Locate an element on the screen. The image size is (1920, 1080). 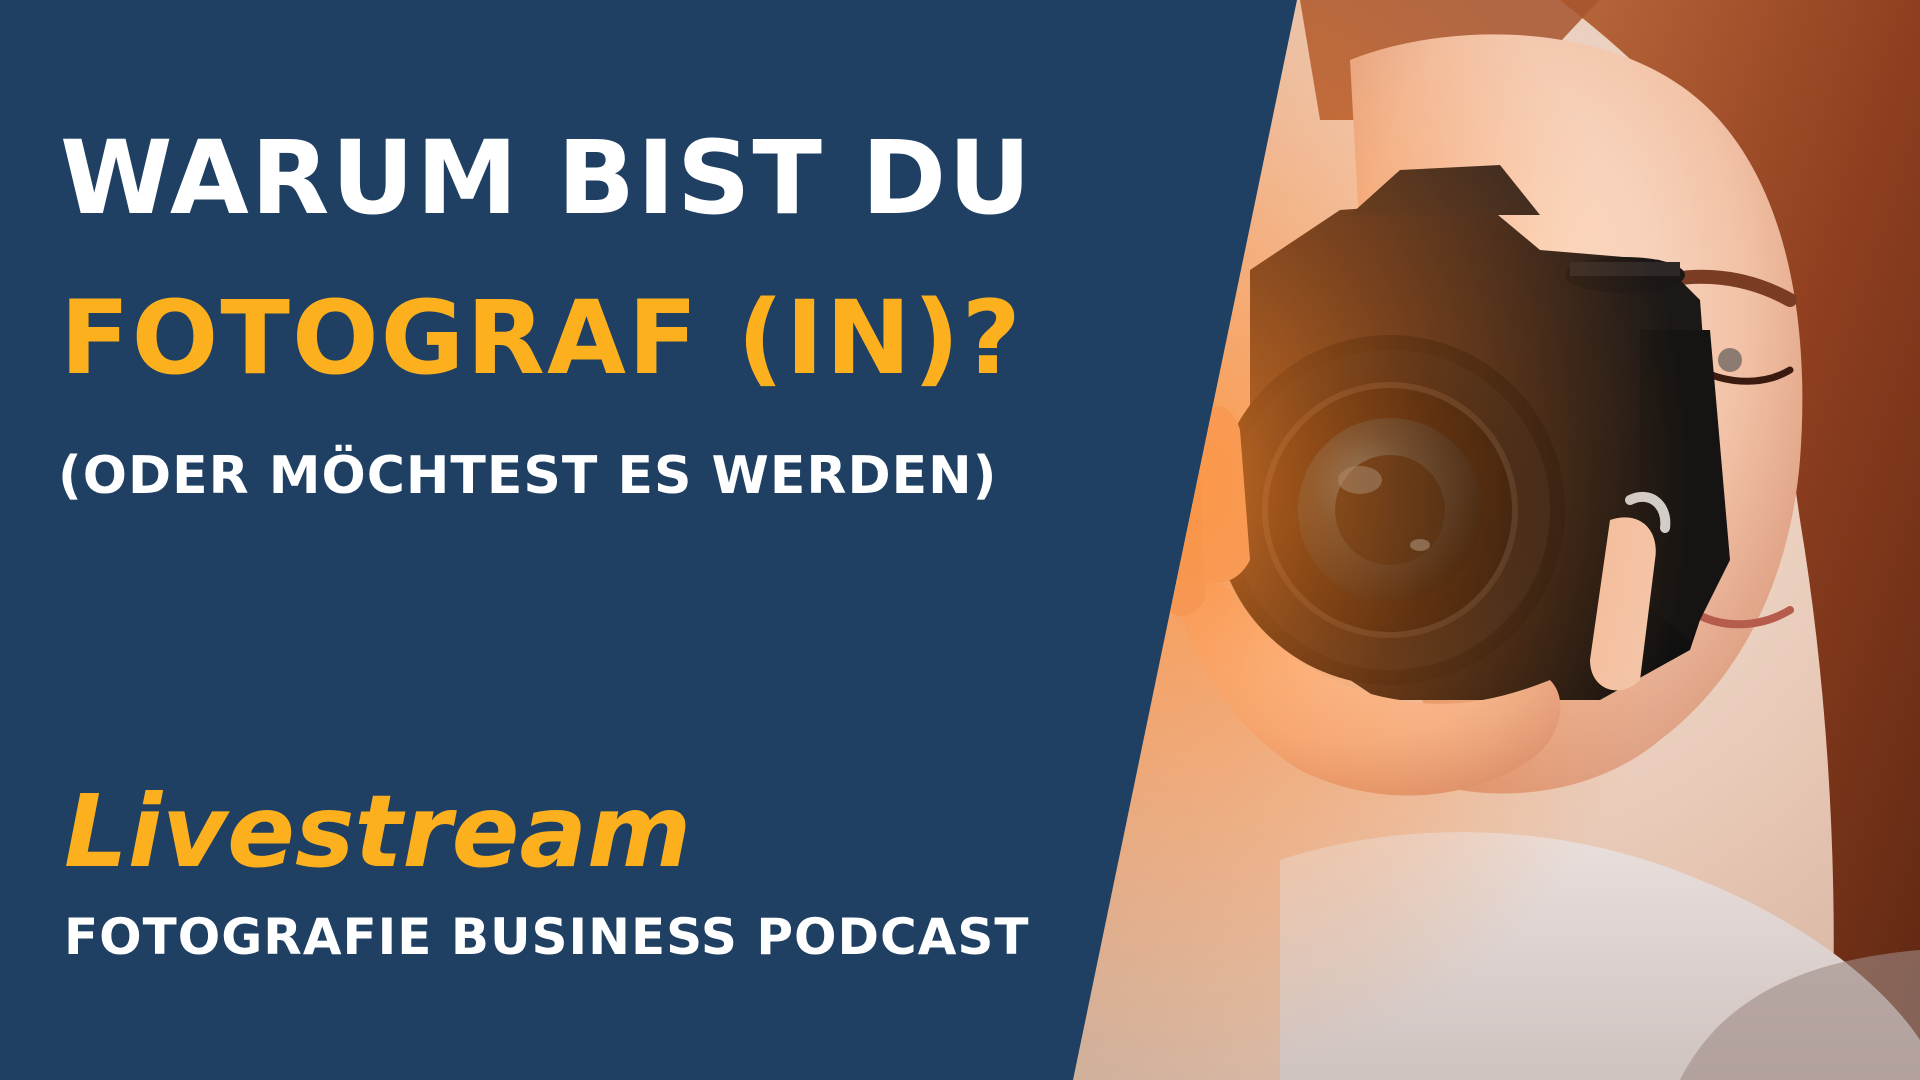
headline-subline: (ODER MÖCHTEST ES WERDEN) is located at coordinates (528, 476).